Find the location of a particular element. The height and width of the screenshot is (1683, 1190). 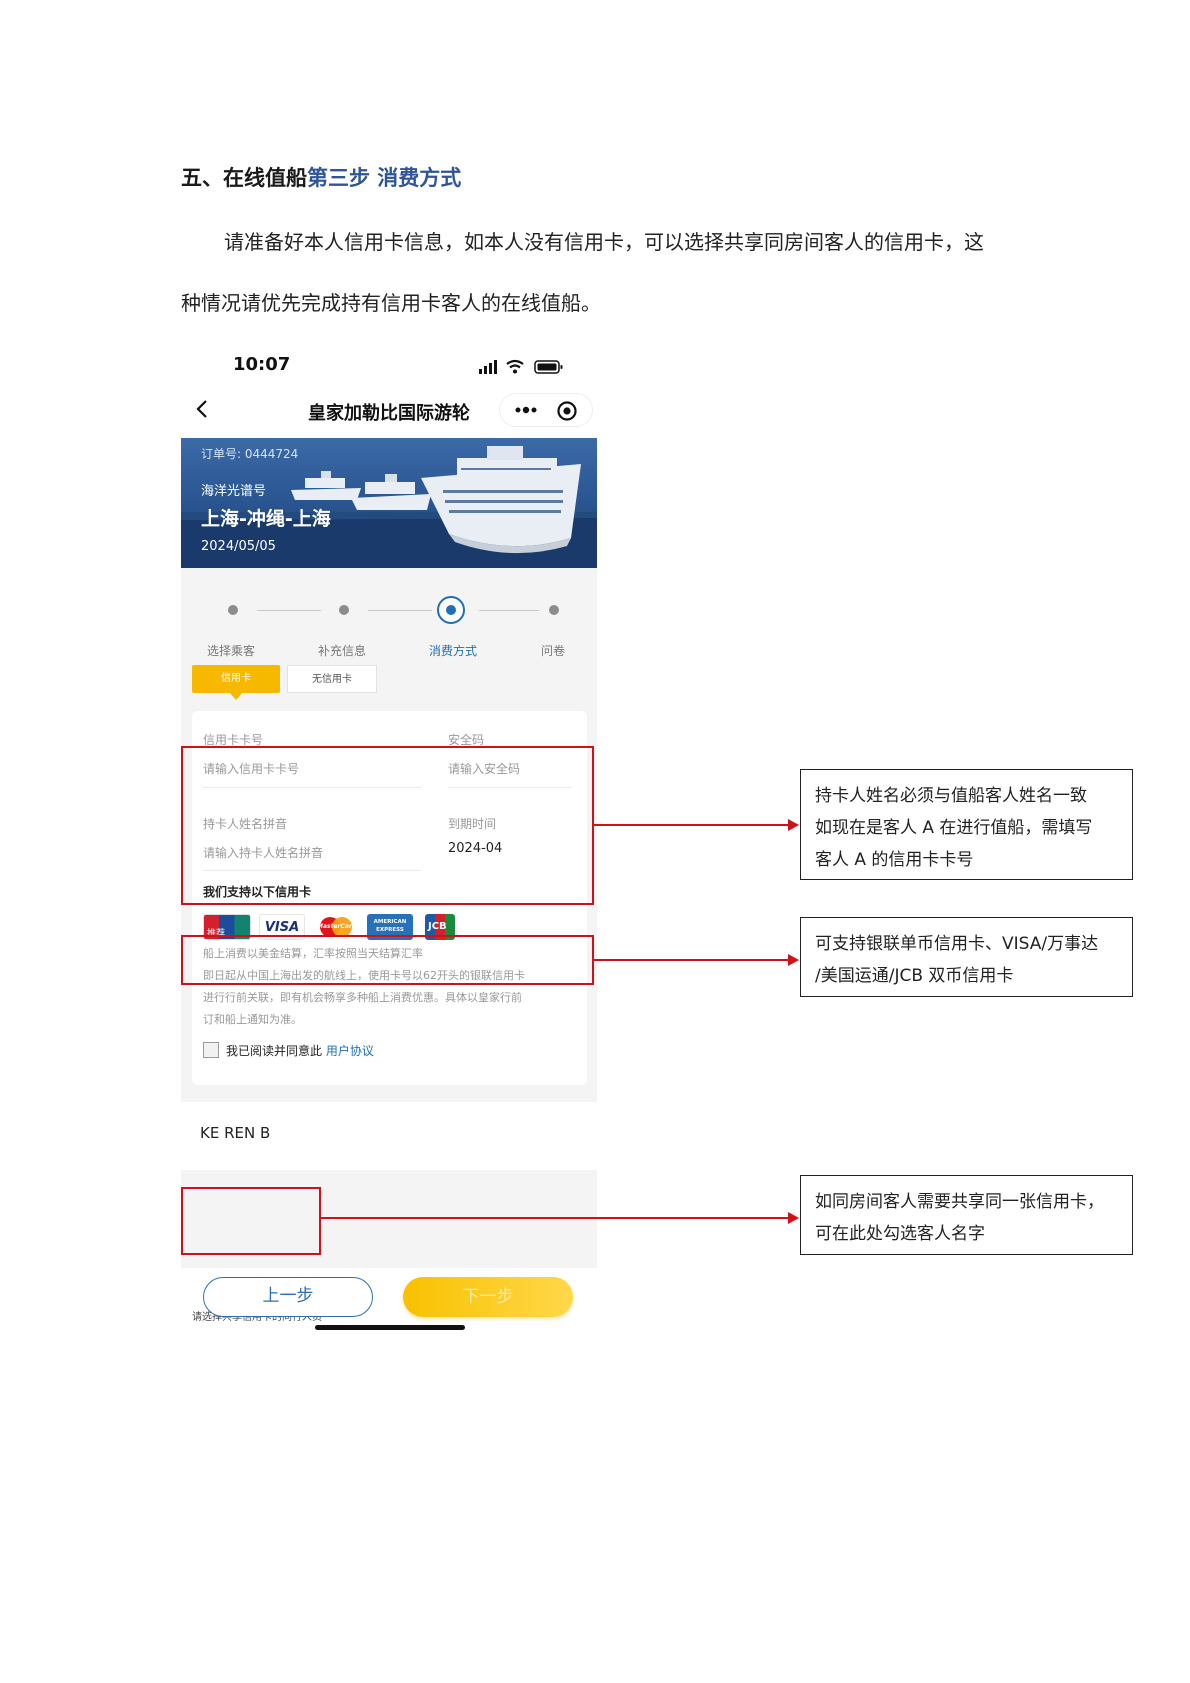

paragraph-line-1: 请准备好本人信用卡信息，如本人没有信用卡，可以选择共享同房间客人的信用卡，这 is located at coordinates (604, 242).